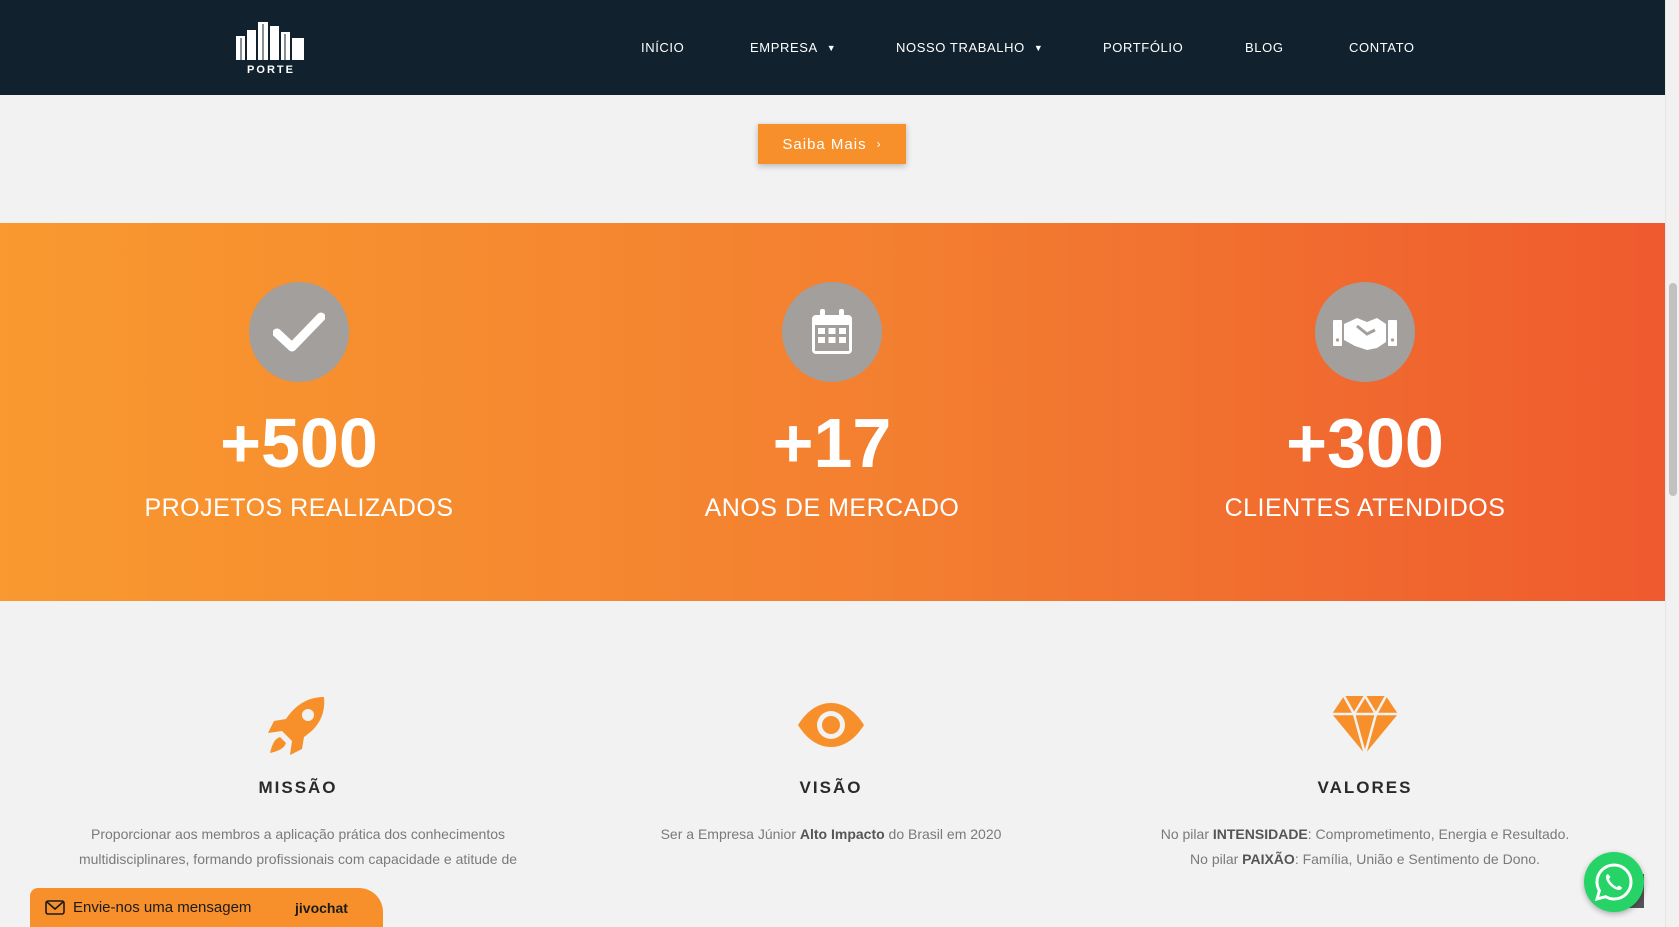 This screenshot has width=1679, height=927. What do you see at coordinates (298, 725) in the screenshot?
I see `rocket-icon` at bounding box center [298, 725].